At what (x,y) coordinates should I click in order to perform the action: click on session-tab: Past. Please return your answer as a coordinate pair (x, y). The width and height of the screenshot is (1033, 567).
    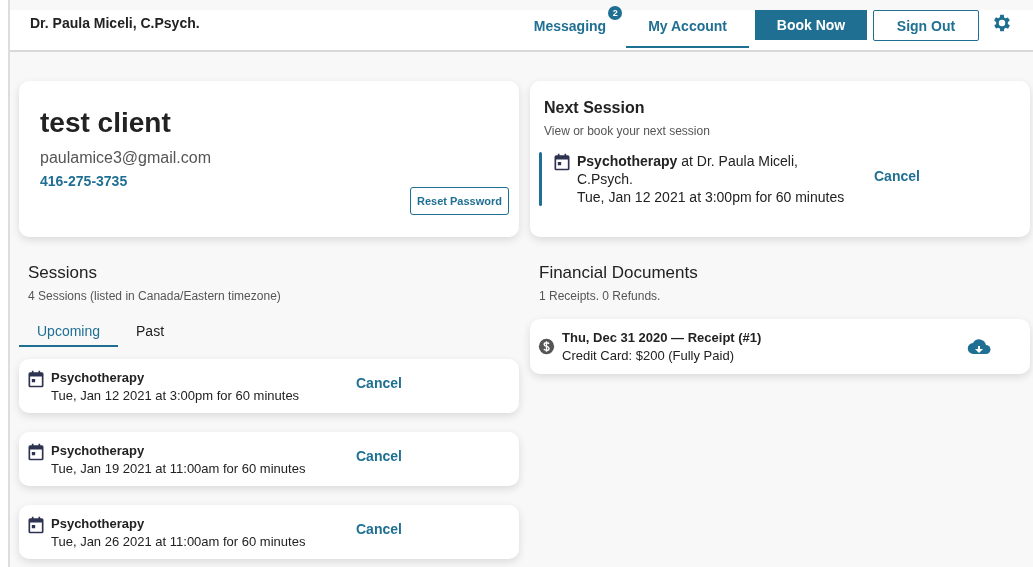
    Looking at the image, I should click on (150, 335).